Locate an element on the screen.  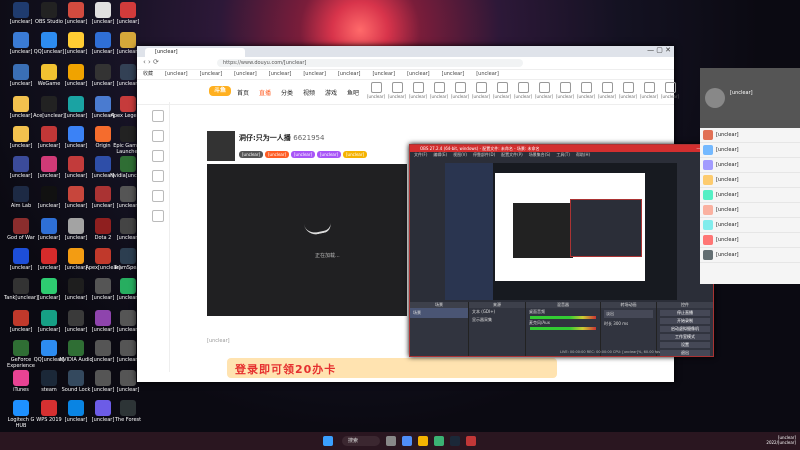
desktop-icon: [unclear] is located at coordinates (128, 13).